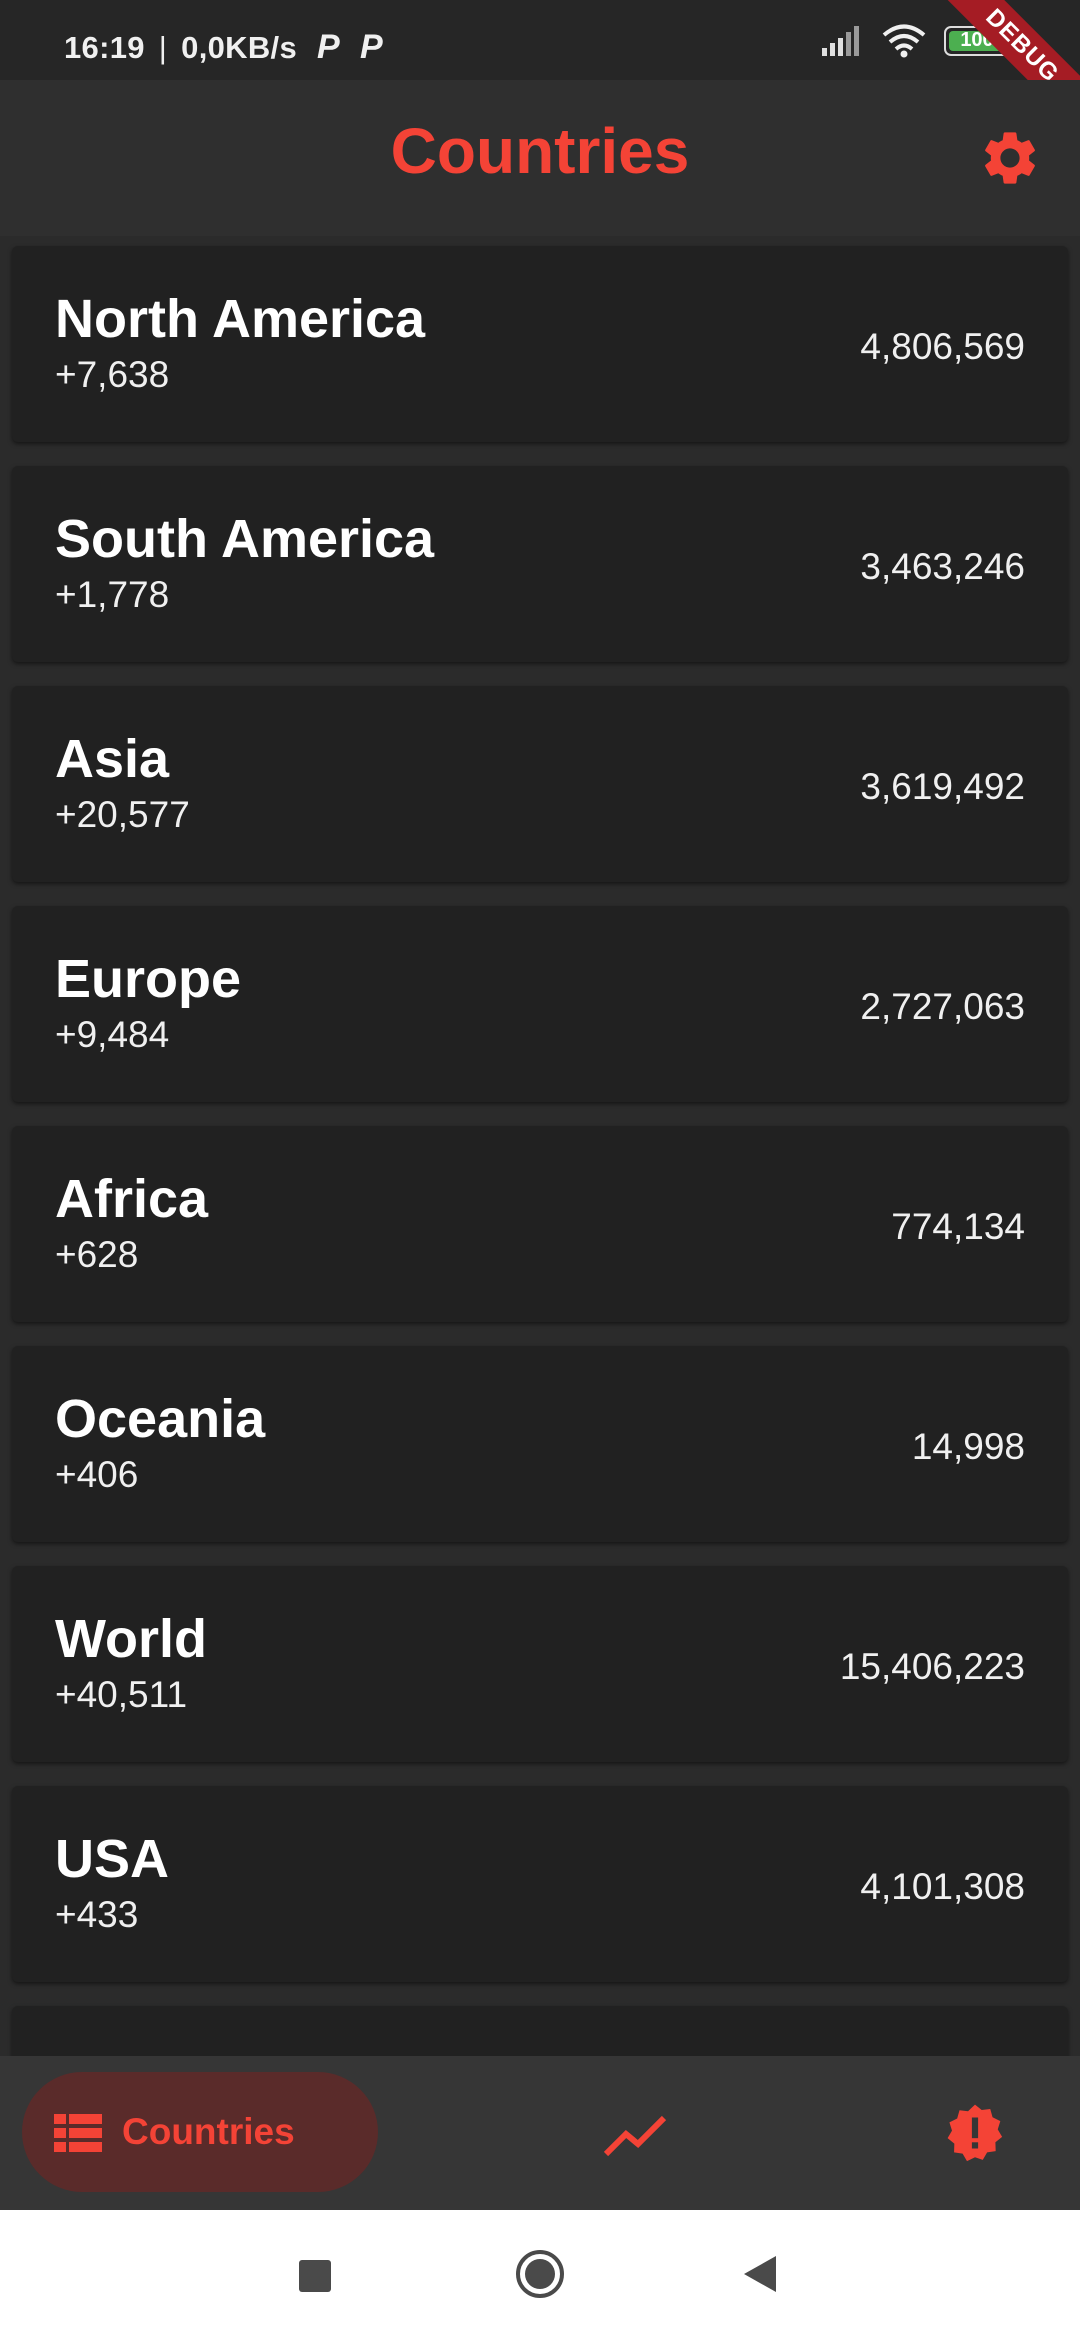 Image resolution: width=1080 pixels, height=2340 pixels. Describe the element at coordinates (942, 1886) in the screenshot. I see `region-total-cases: 4,101,308` at that location.